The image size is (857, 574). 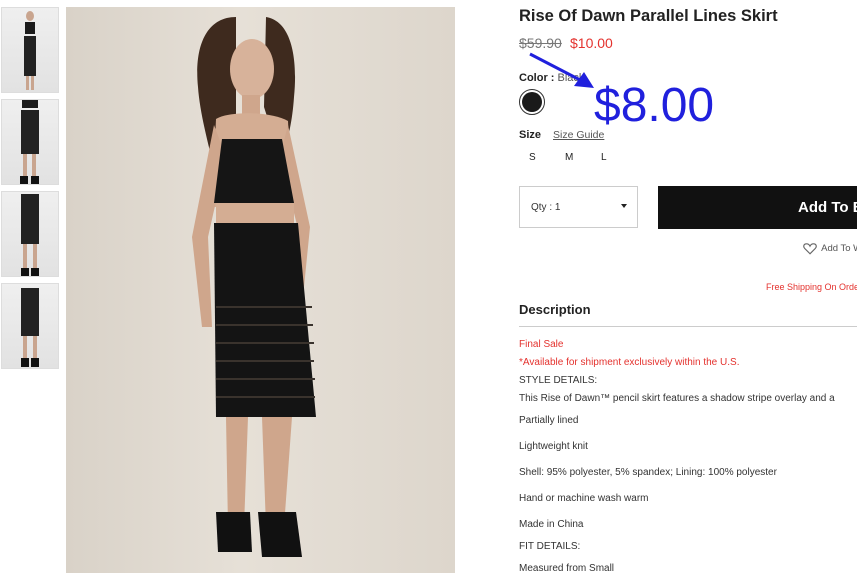 I want to click on swatch-fill, so click(x=532, y=102).